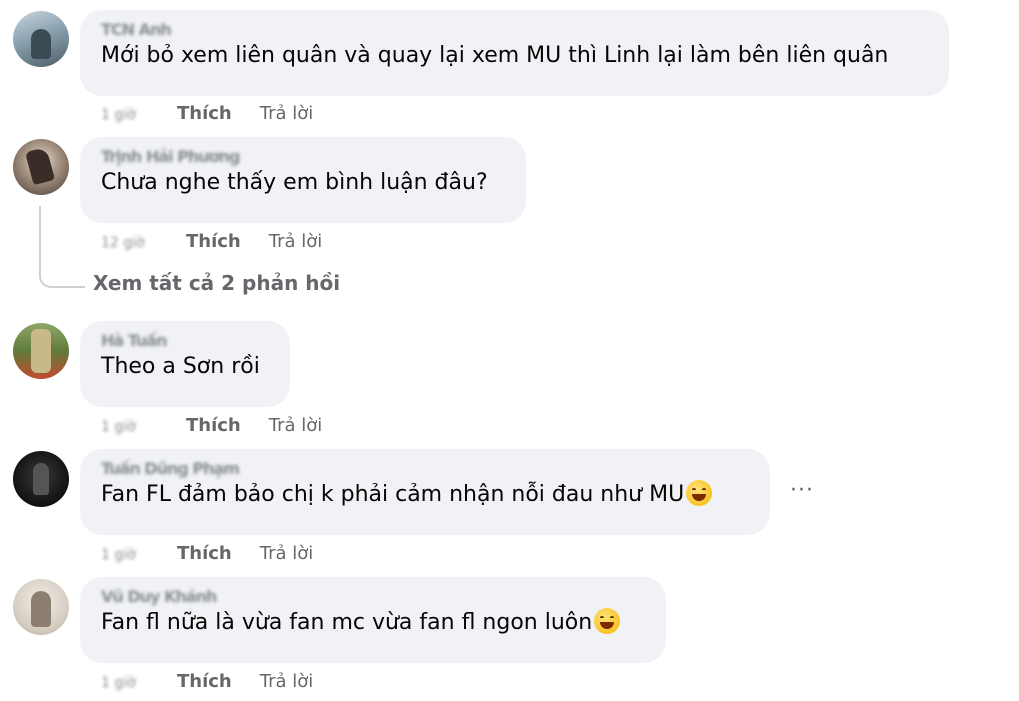  Describe the element at coordinates (180, 366) in the screenshot. I see `comment-text: Theo a Sơn rồi` at that location.